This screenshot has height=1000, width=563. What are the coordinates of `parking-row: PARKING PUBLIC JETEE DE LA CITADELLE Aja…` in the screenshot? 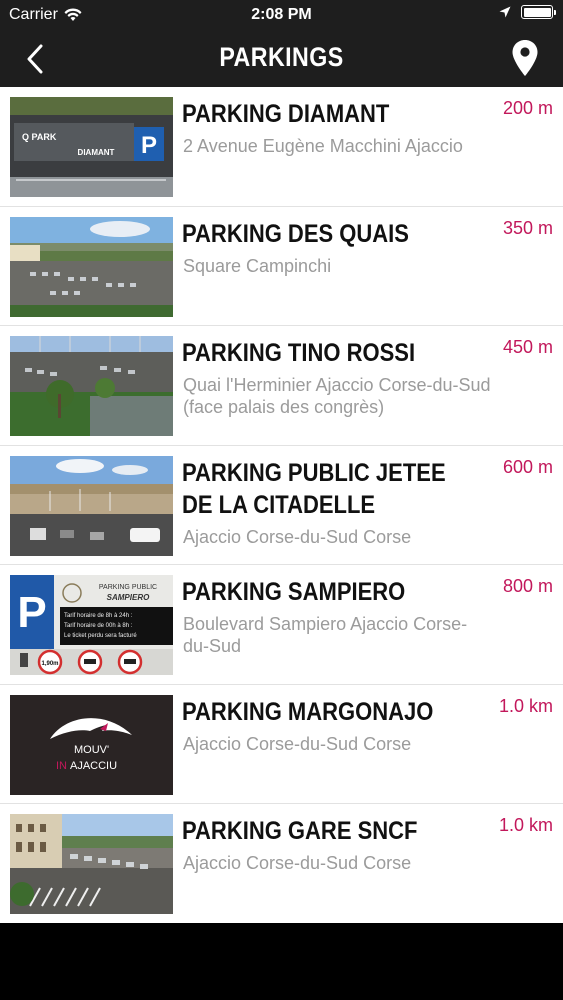 It's located at (281, 505).